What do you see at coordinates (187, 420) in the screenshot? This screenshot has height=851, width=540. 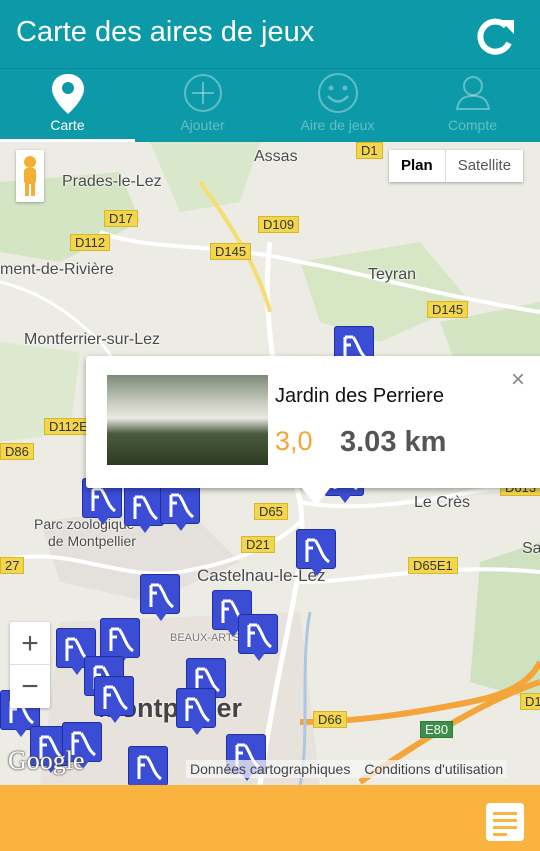 I see `playground-photo` at bounding box center [187, 420].